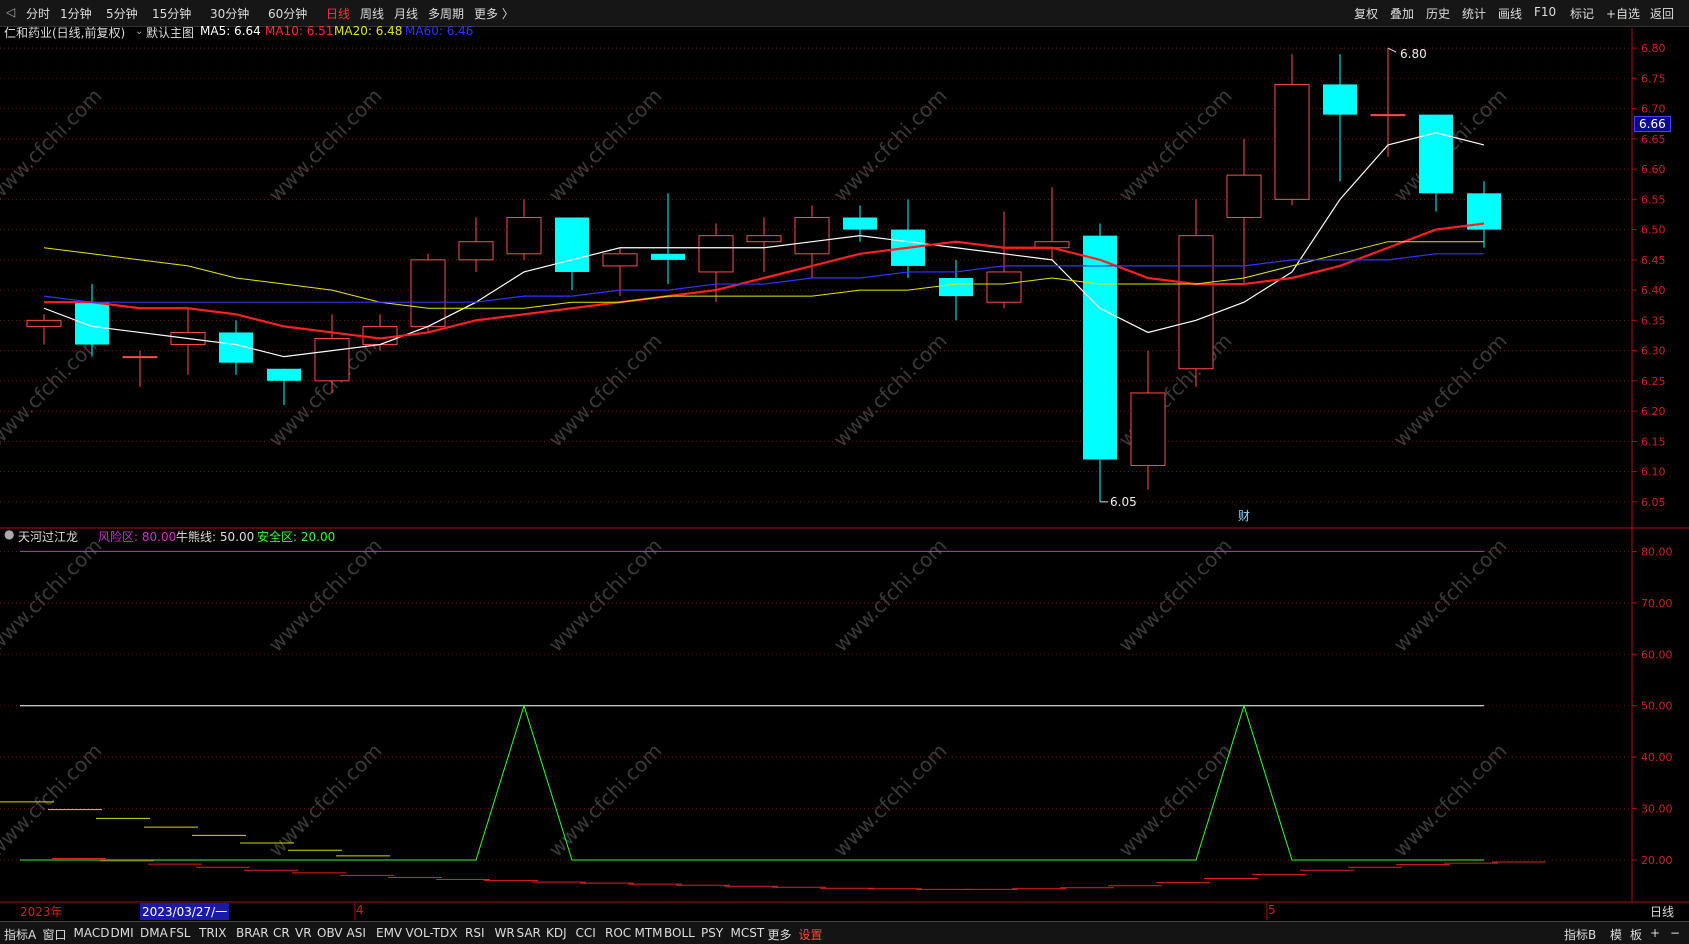 Image resolution: width=1689 pixels, height=944 pixels. What do you see at coordinates (180, 933) in the screenshot?
I see `indicator-tab-5: FSL` at bounding box center [180, 933].